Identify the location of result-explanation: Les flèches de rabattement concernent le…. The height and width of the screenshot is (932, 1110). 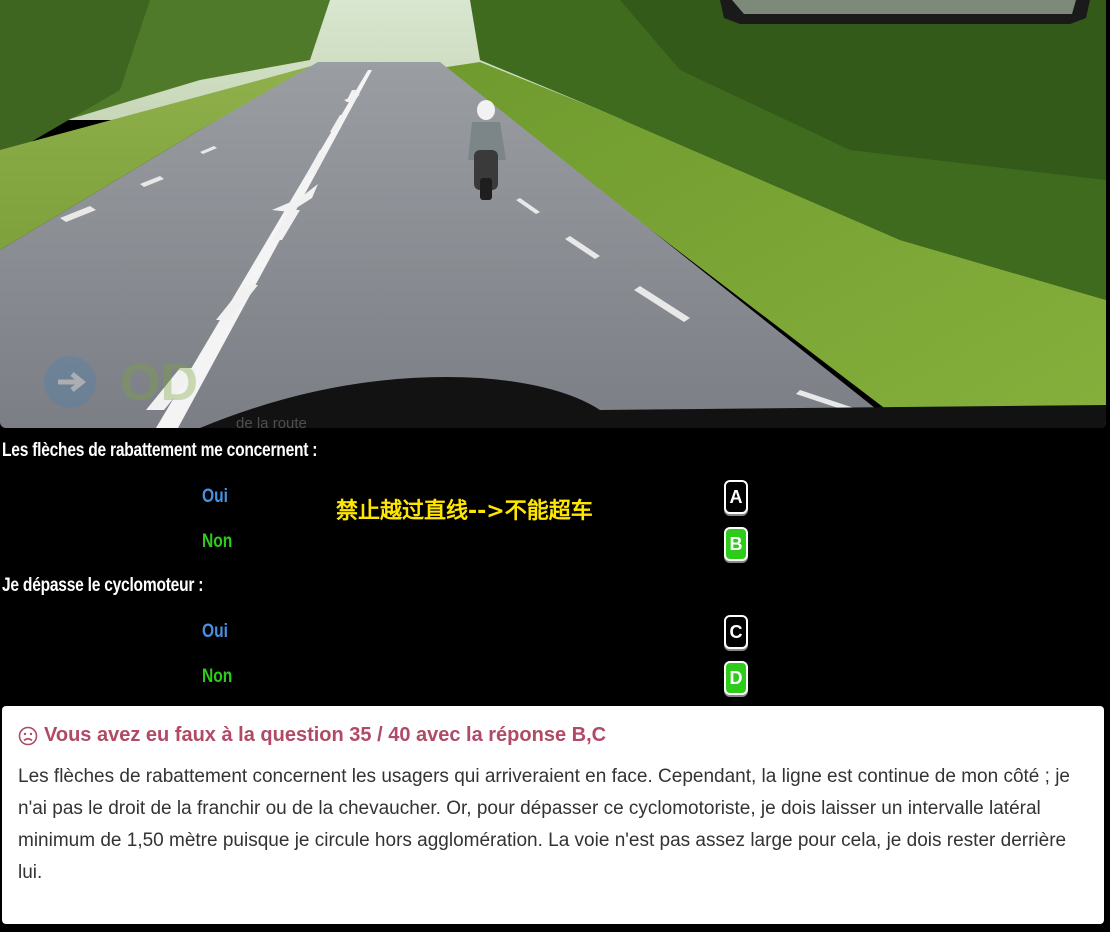
(544, 824).